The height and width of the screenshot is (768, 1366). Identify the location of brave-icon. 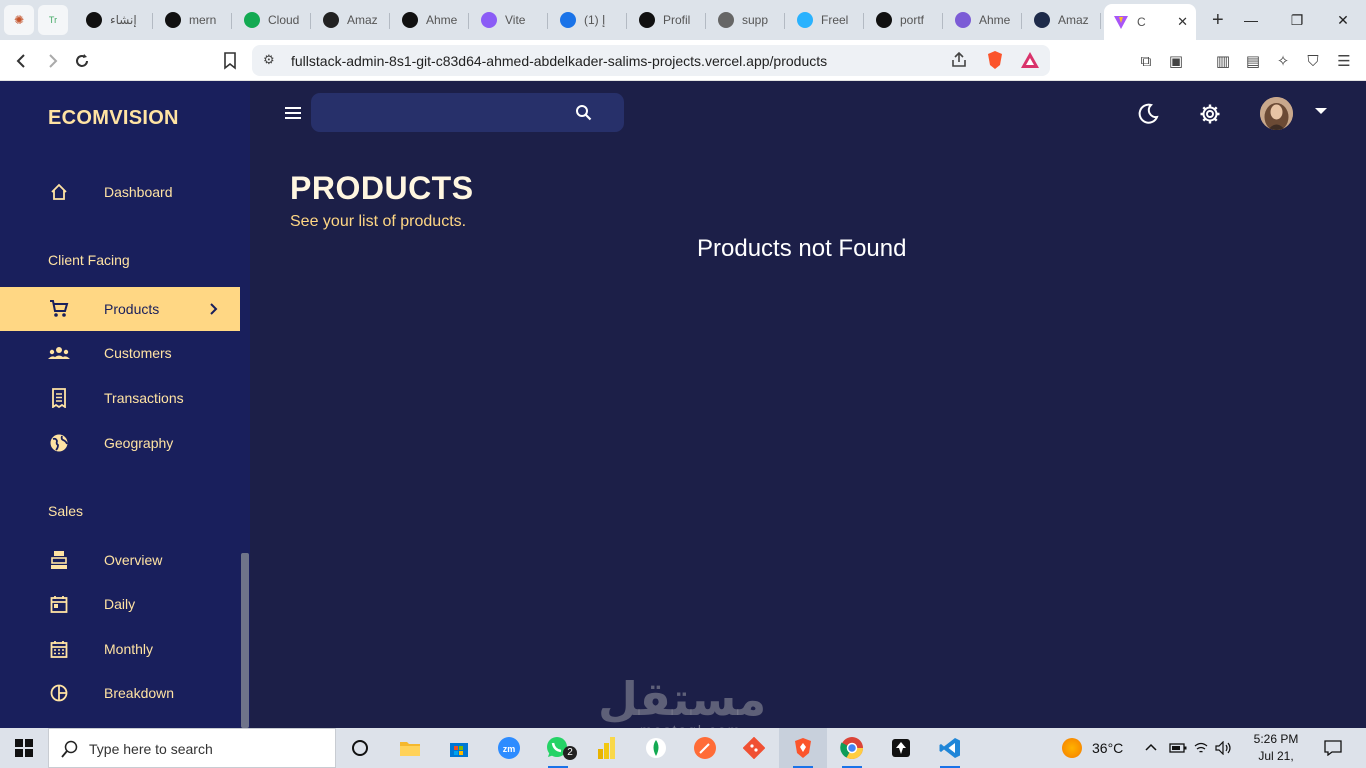
(803, 748).